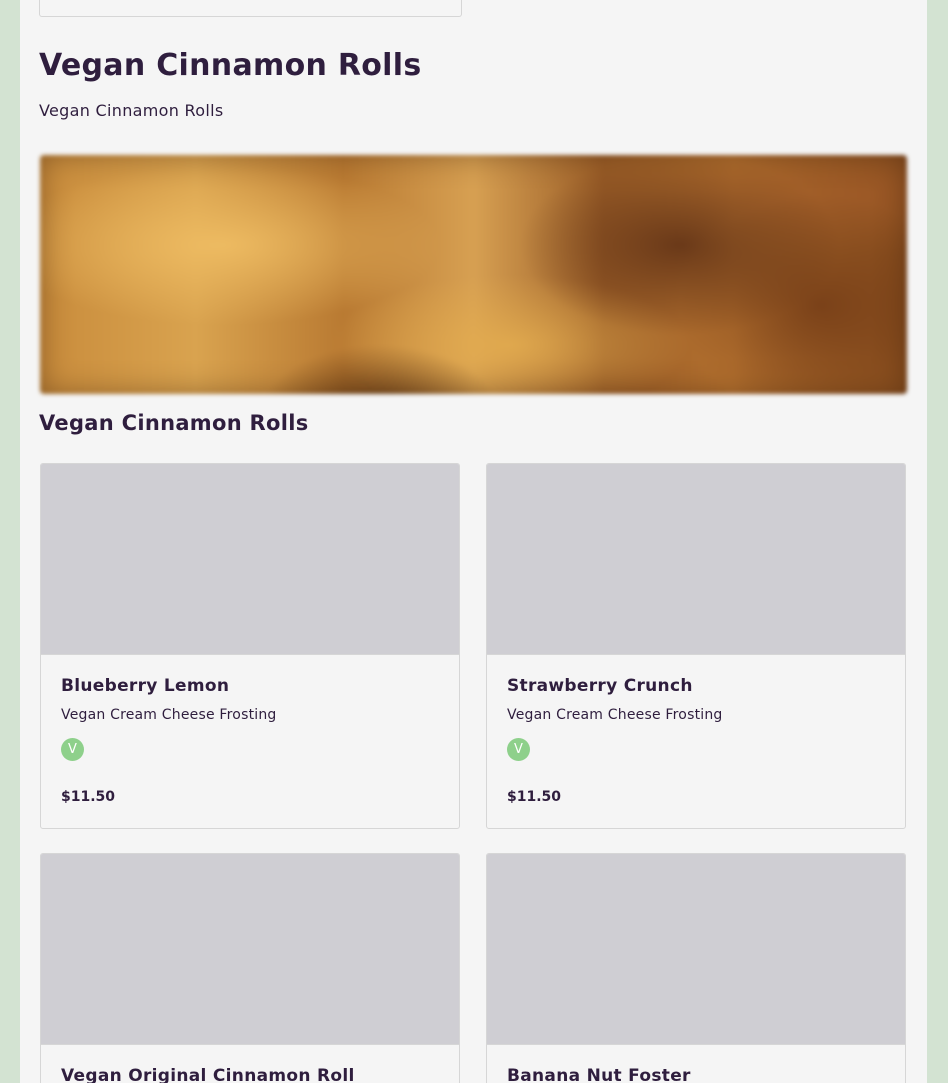 The width and height of the screenshot is (948, 1083). I want to click on item-name: Blueberry Lemon, so click(145, 686).